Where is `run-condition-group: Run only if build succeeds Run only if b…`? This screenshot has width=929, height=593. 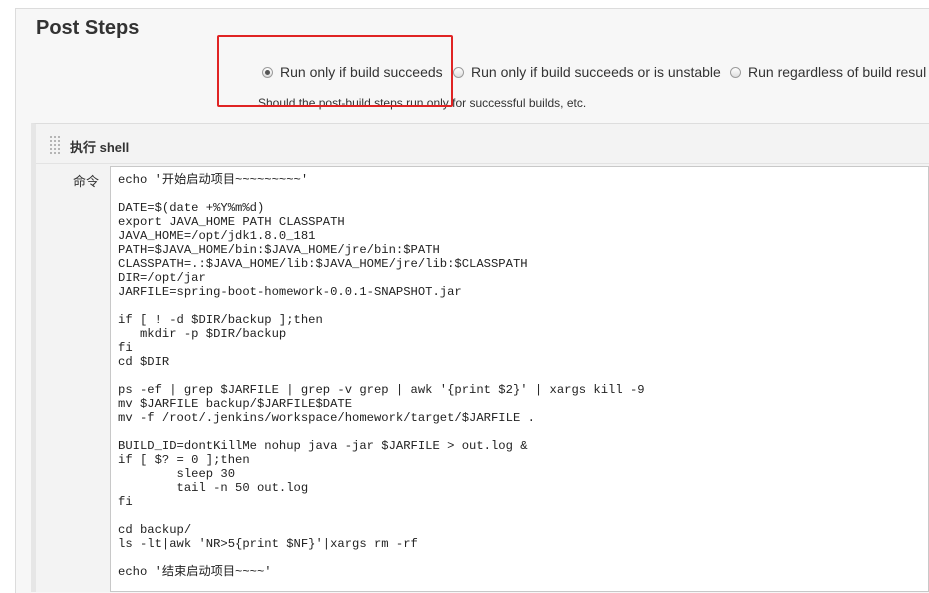 run-condition-group: Run only if build succeeds Run only if b… is located at coordinates (464, 76).